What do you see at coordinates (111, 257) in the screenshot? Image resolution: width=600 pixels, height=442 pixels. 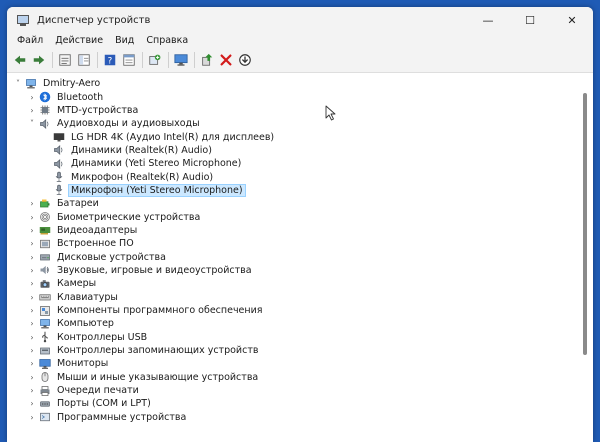 I see `tree-item-label: Дисковые устройства` at bounding box center [111, 257].